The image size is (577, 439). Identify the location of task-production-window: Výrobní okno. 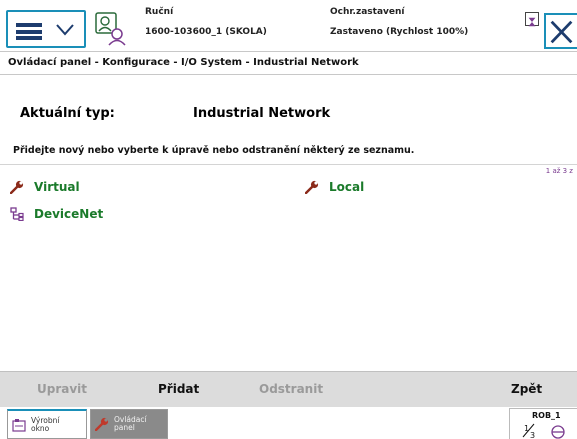
(47, 424).